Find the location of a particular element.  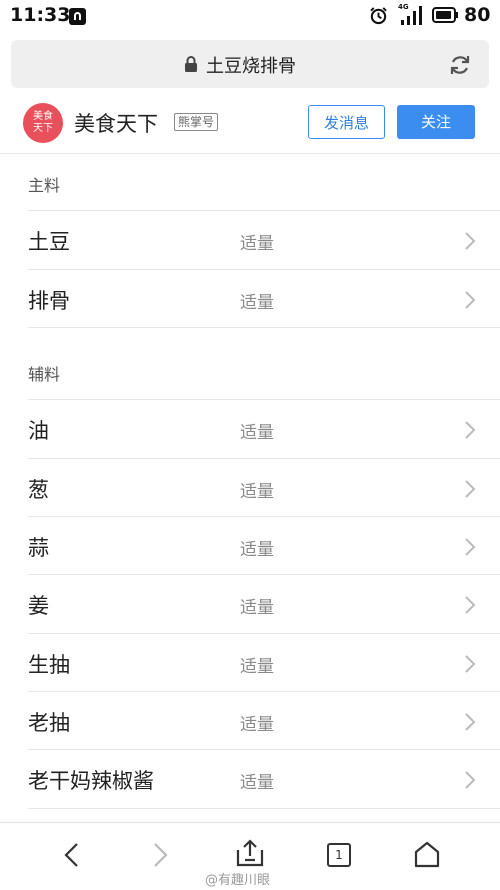

ingredient-row: 葱 适量 is located at coordinates (250, 488).